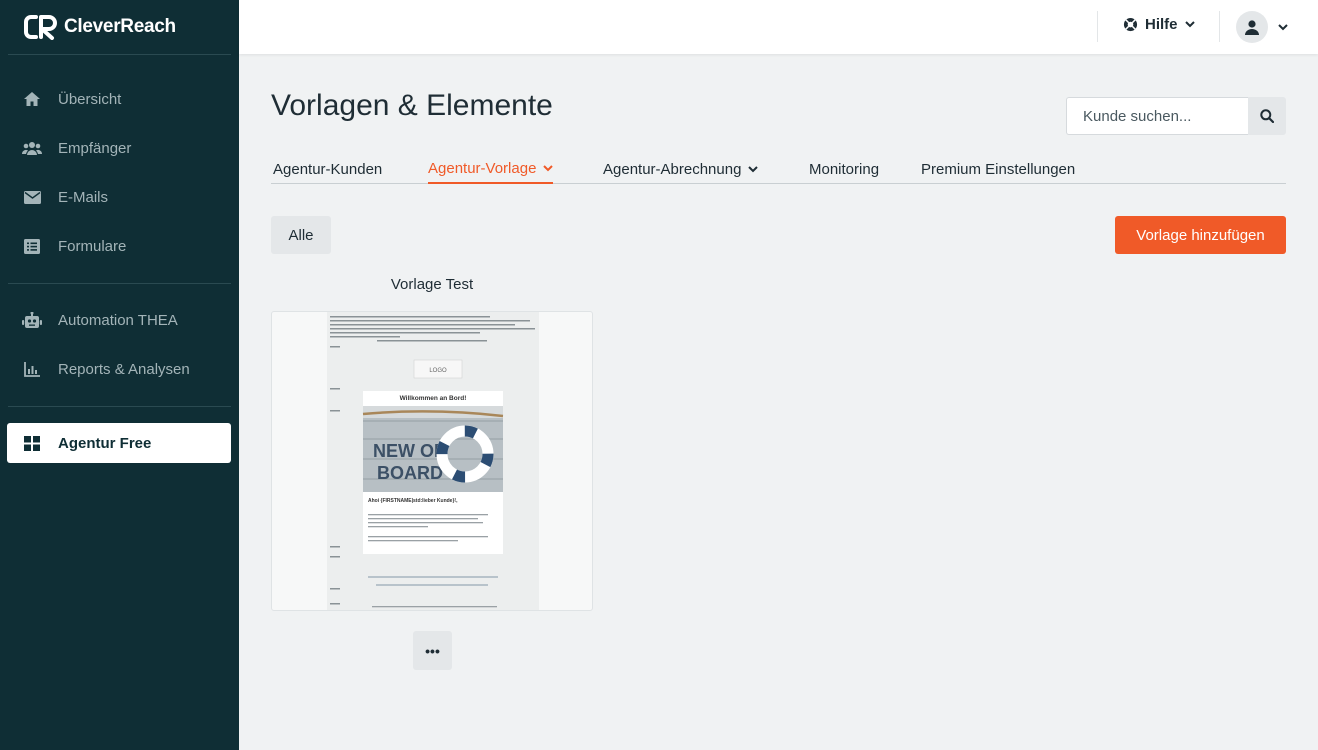 This screenshot has height=750, width=1318. I want to click on help-menu: Hilfe, so click(1159, 24).